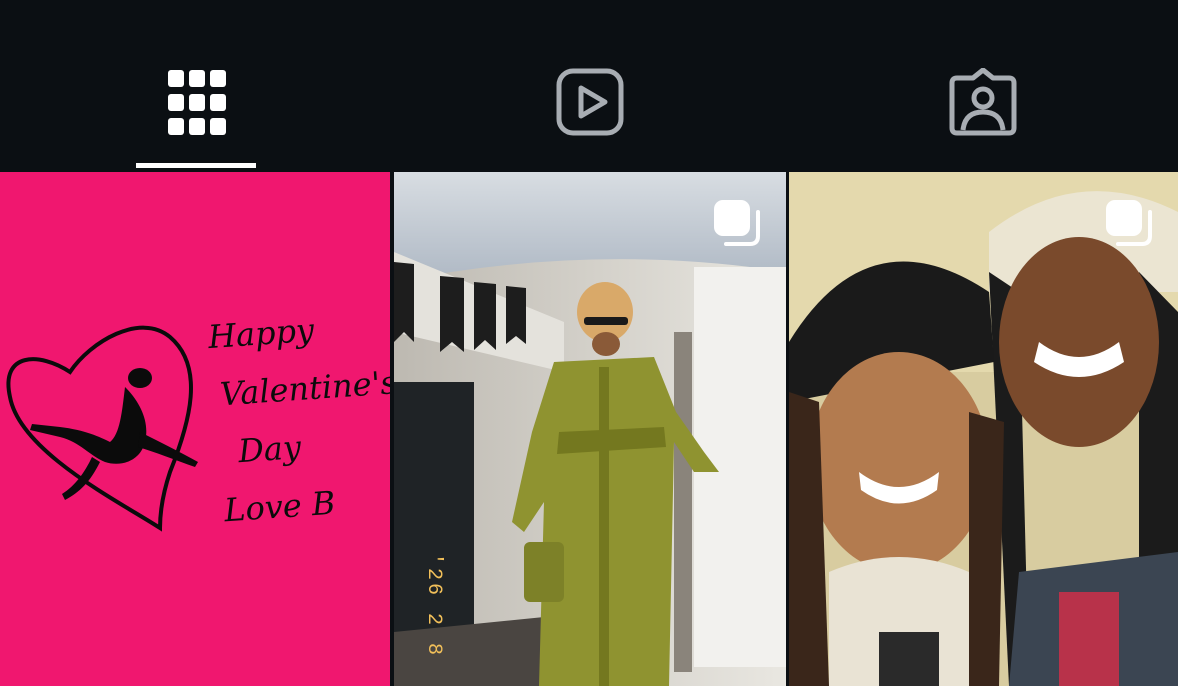  Describe the element at coordinates (590, 102) in the screenshot. I see `reels-icon` at that location.